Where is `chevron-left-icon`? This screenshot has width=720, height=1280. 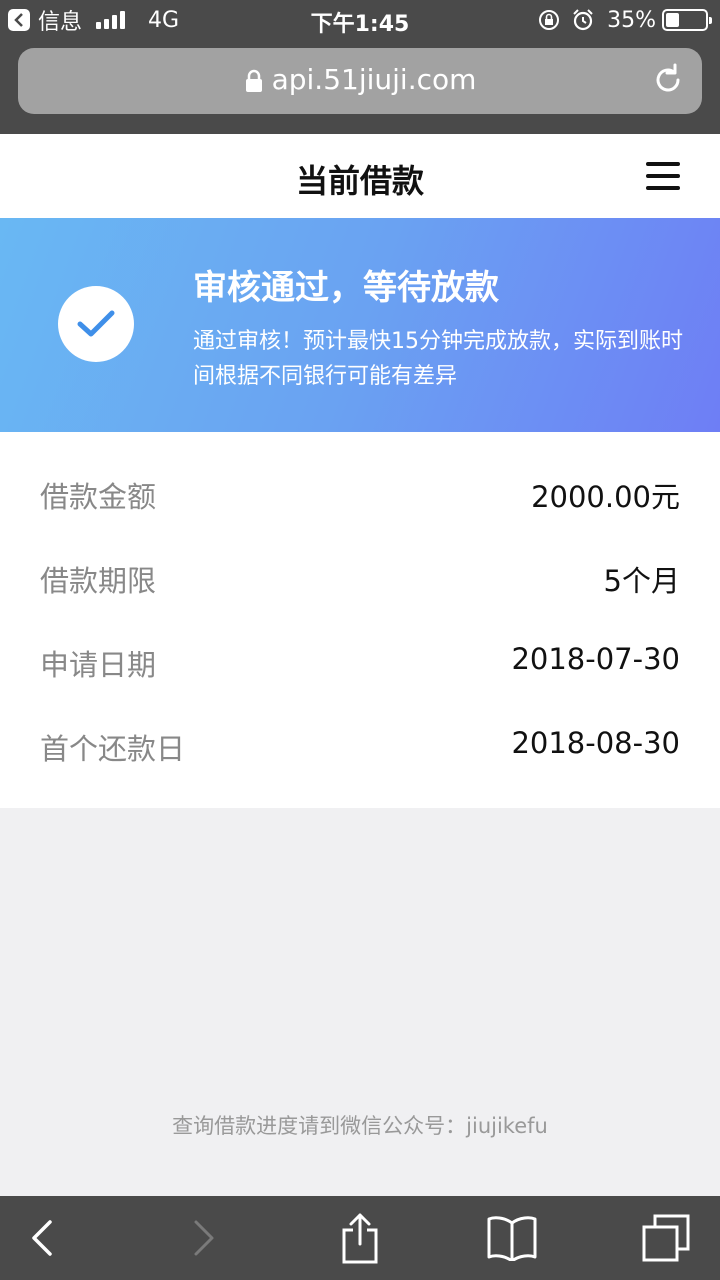 chevron-left-icon is located at coordinates (42, 1238).